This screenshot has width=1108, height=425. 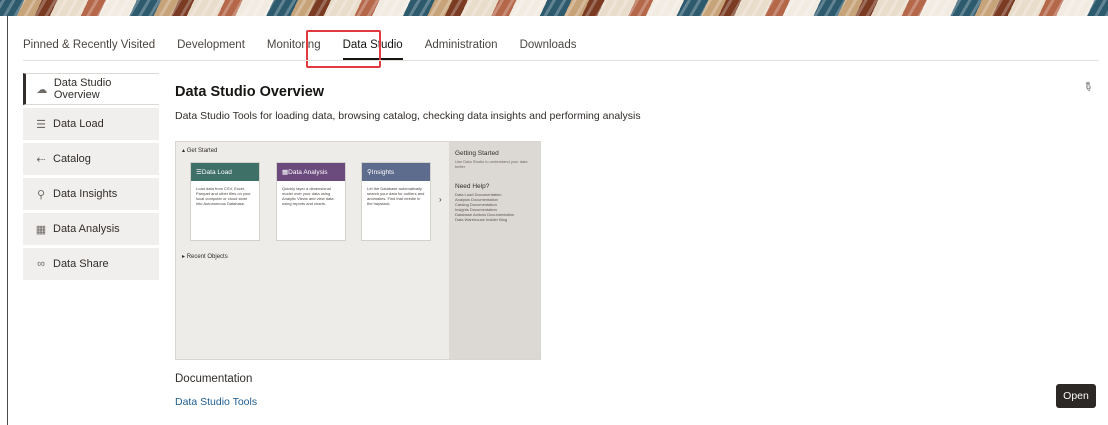 I want to click on preview-card-header: ⚲ Insights, so click(x=396, y=172).